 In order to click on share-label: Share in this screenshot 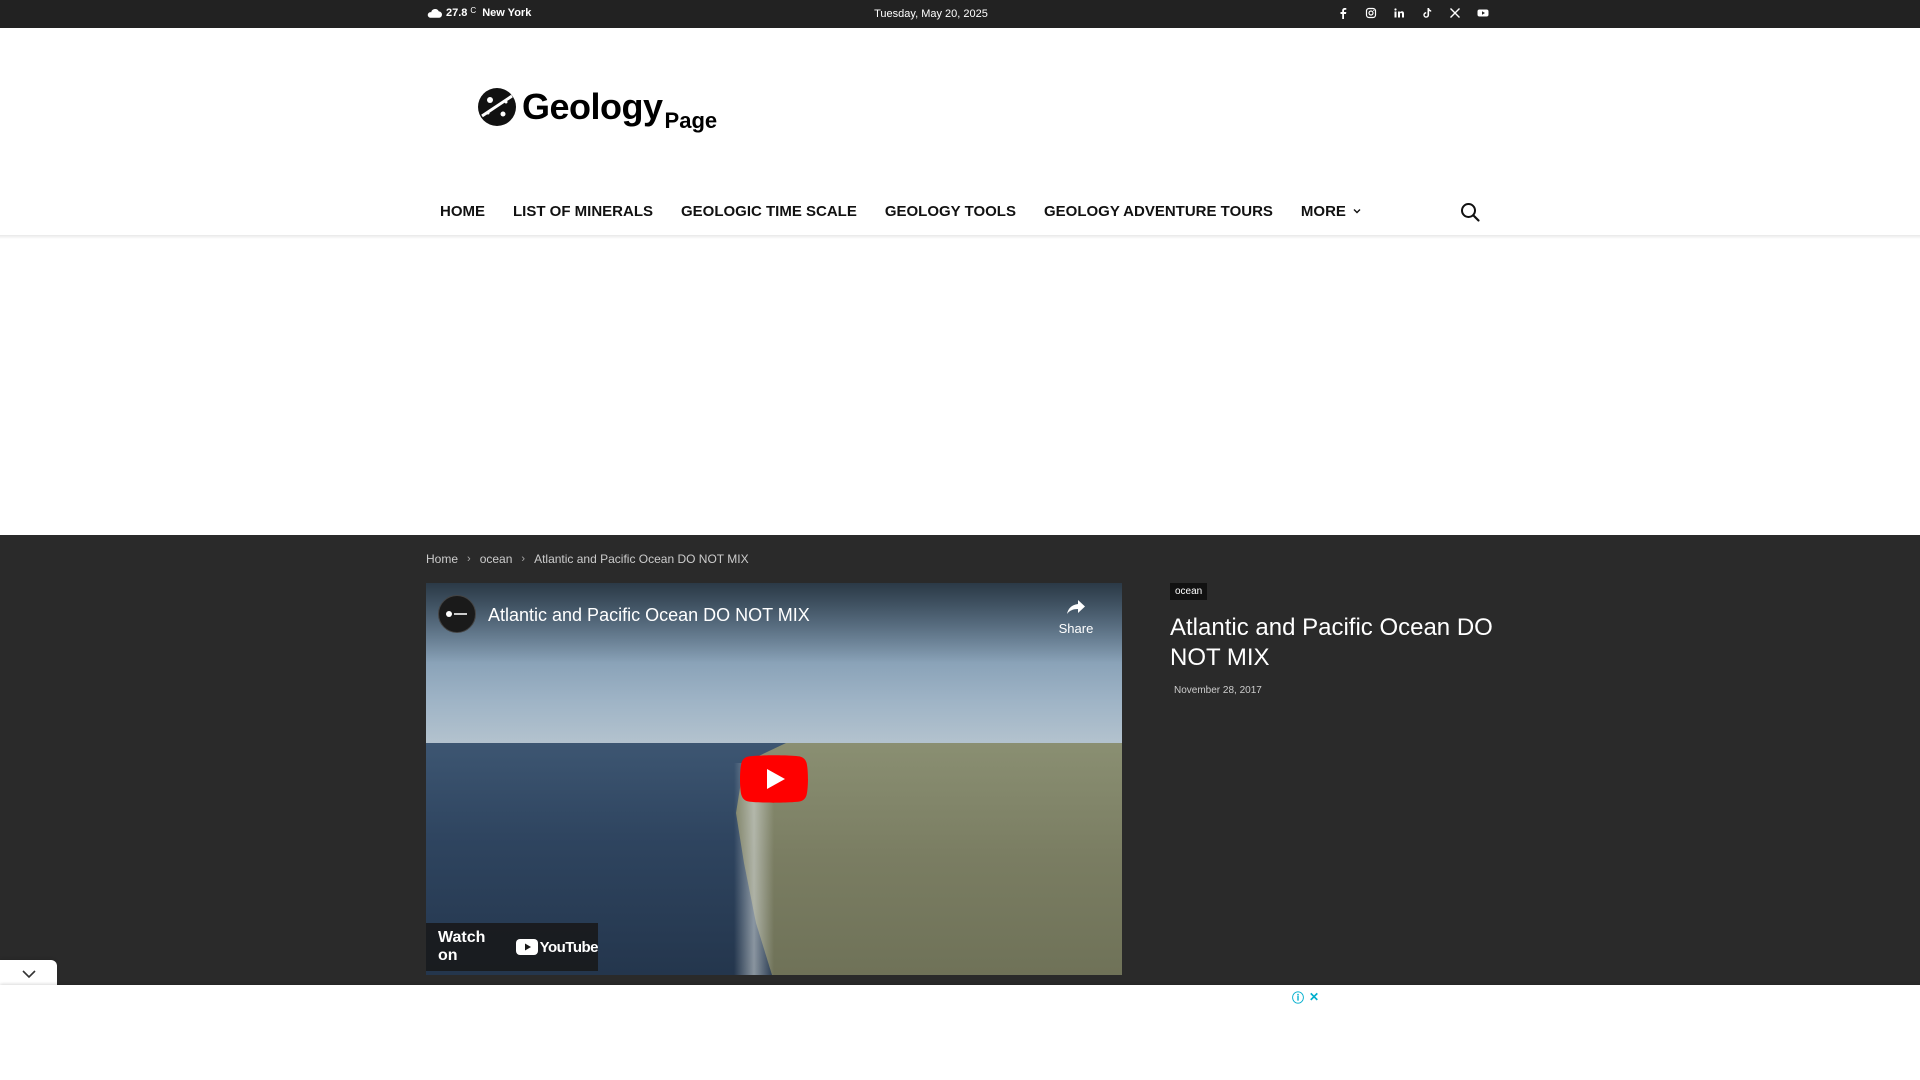, I will do `click(1076, 628)`.